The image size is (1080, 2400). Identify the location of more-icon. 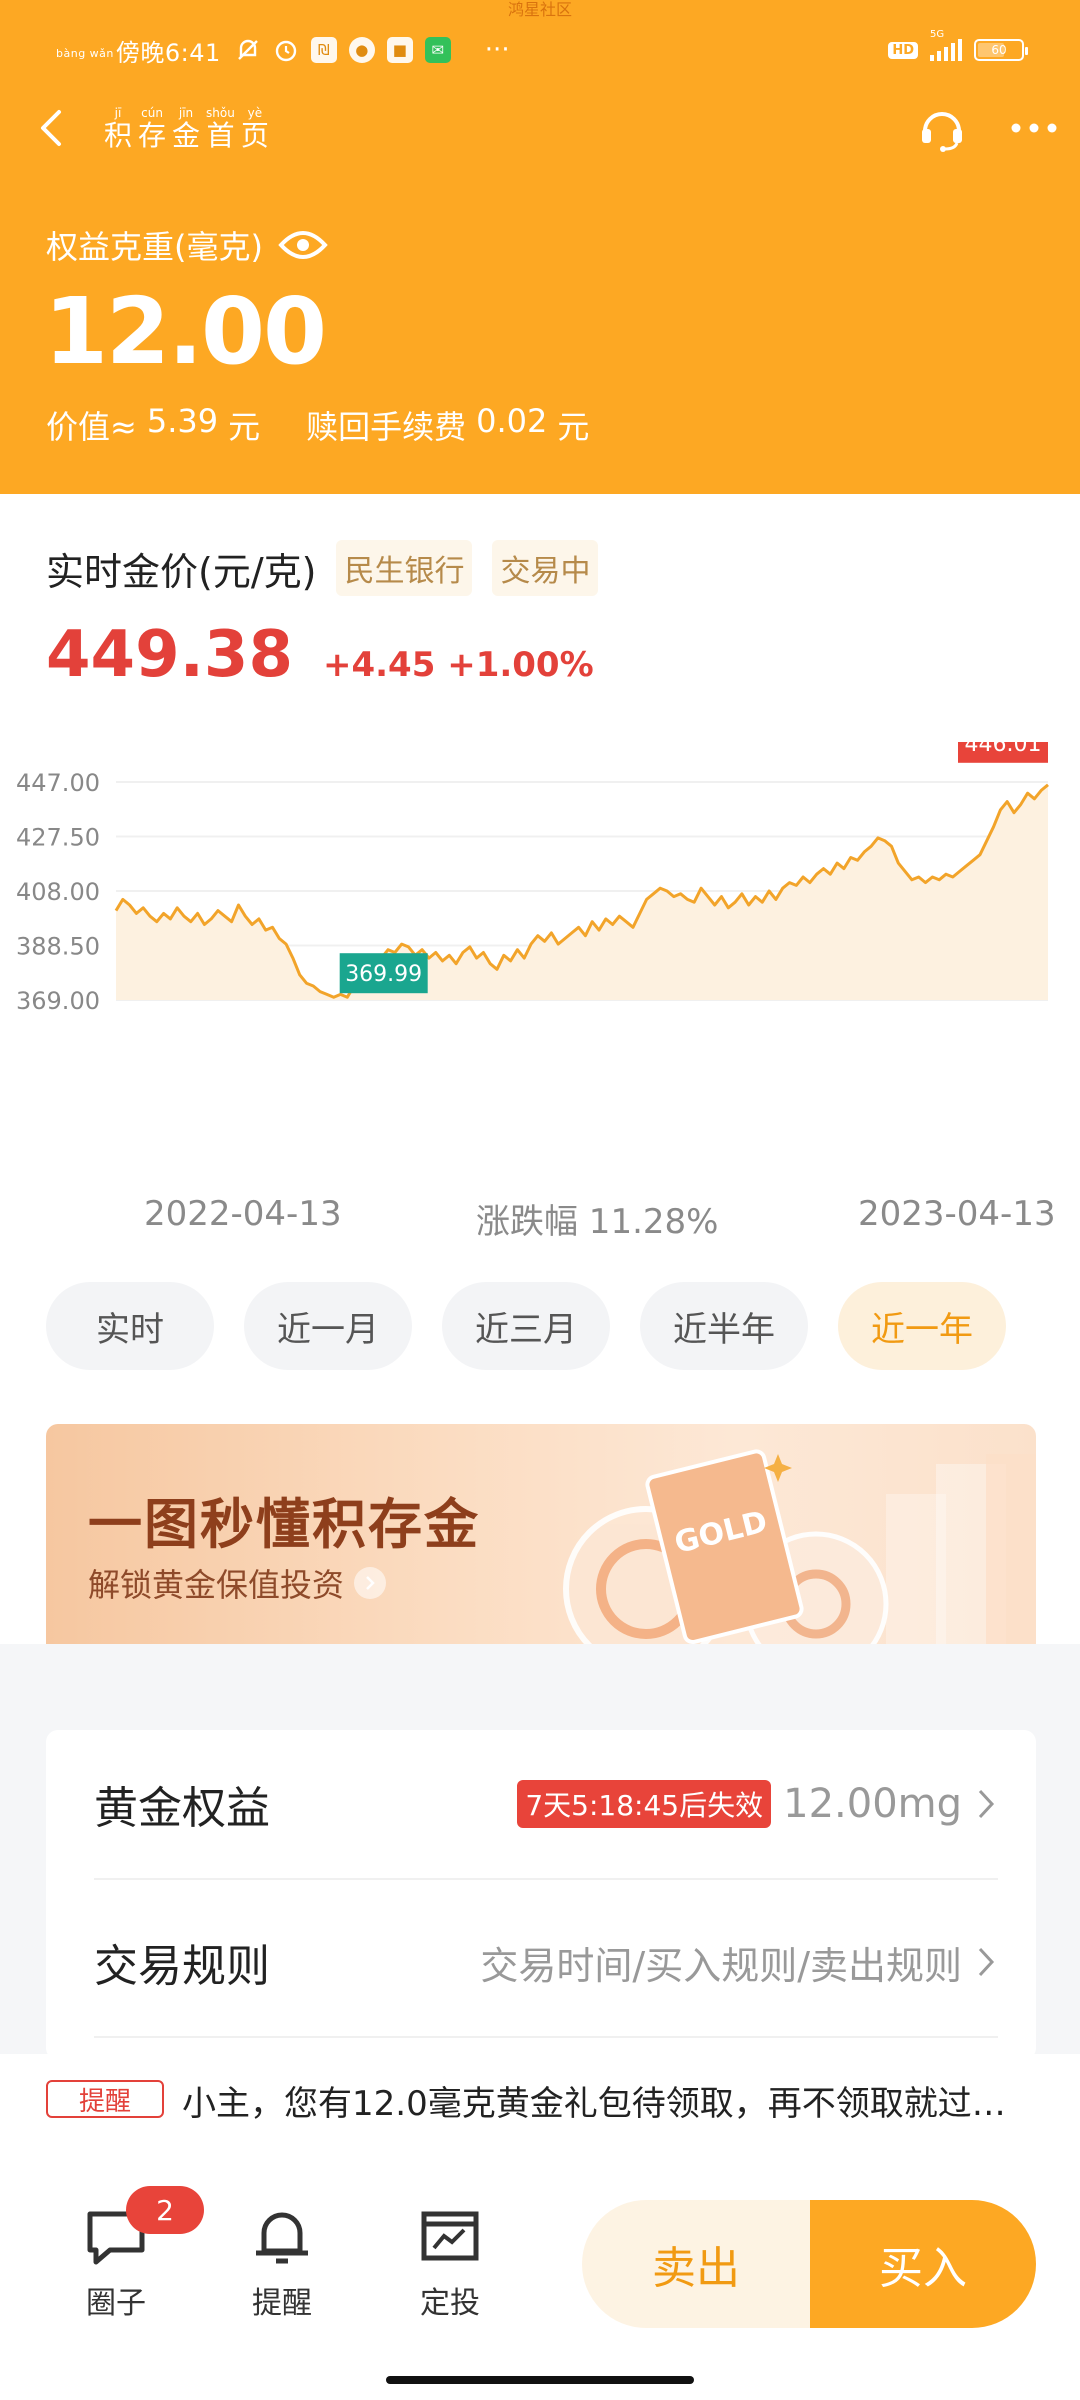
(1034, 128).